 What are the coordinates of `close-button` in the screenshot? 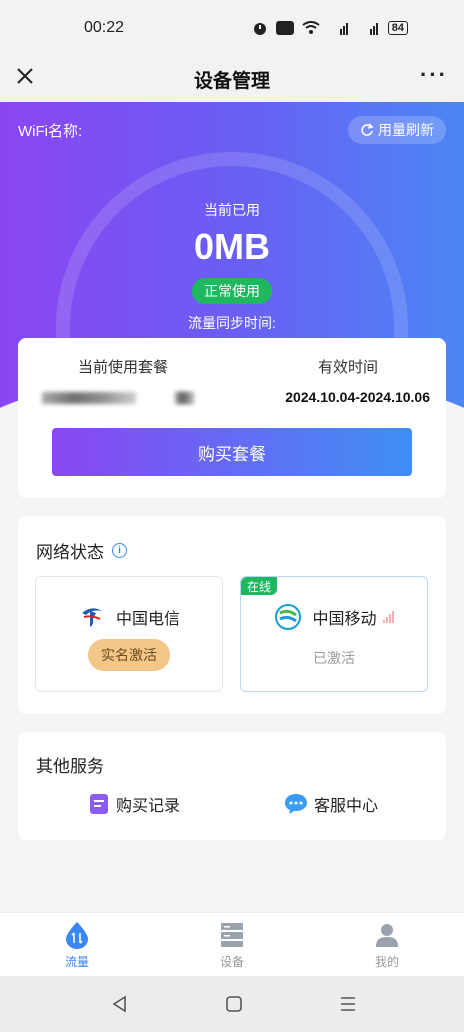 It's located at (25, 76).